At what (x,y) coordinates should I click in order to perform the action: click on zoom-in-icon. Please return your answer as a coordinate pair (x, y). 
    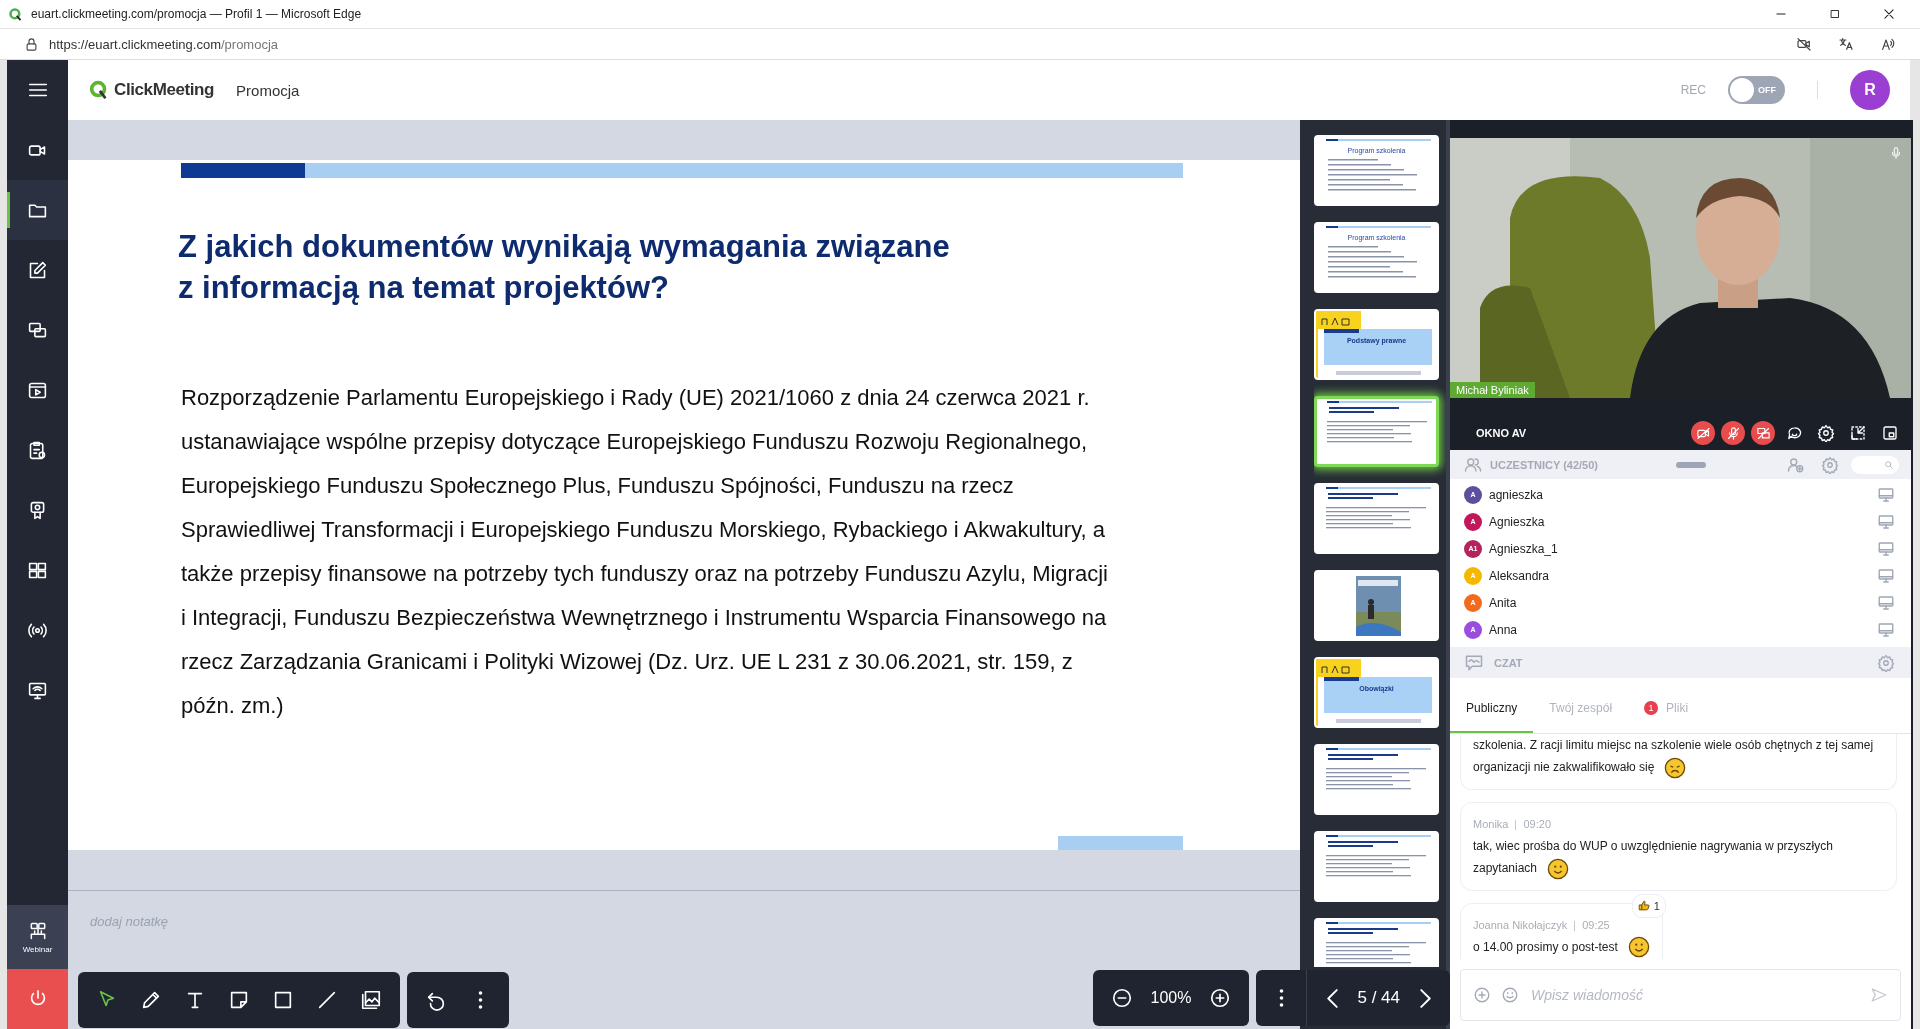
    Looking at the image, I should click on (1220, 998).